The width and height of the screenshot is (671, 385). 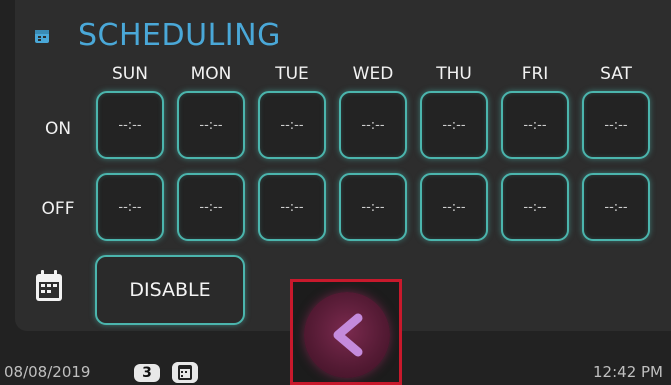 I want to click on day-header-mon: MON, so click(x=211, y=74).